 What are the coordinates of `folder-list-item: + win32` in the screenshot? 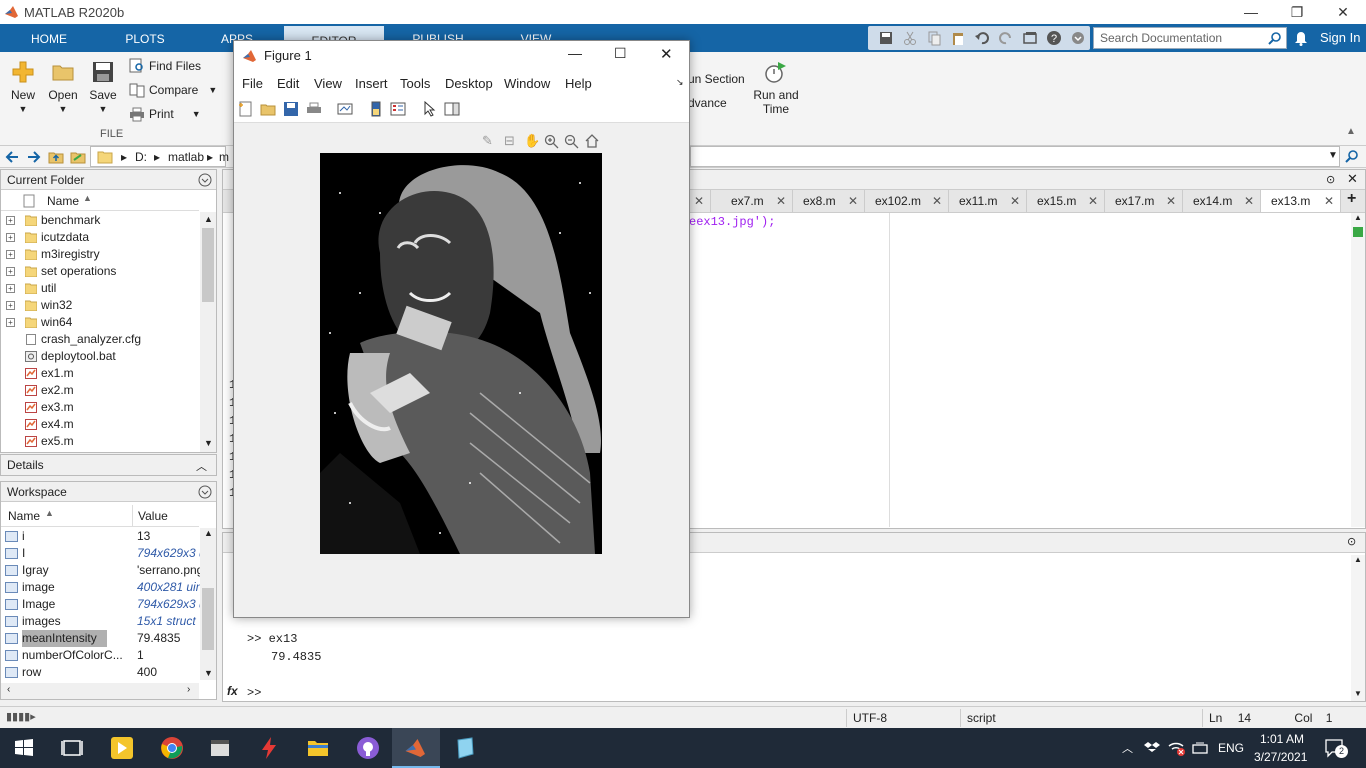 It's located at (100, 305).